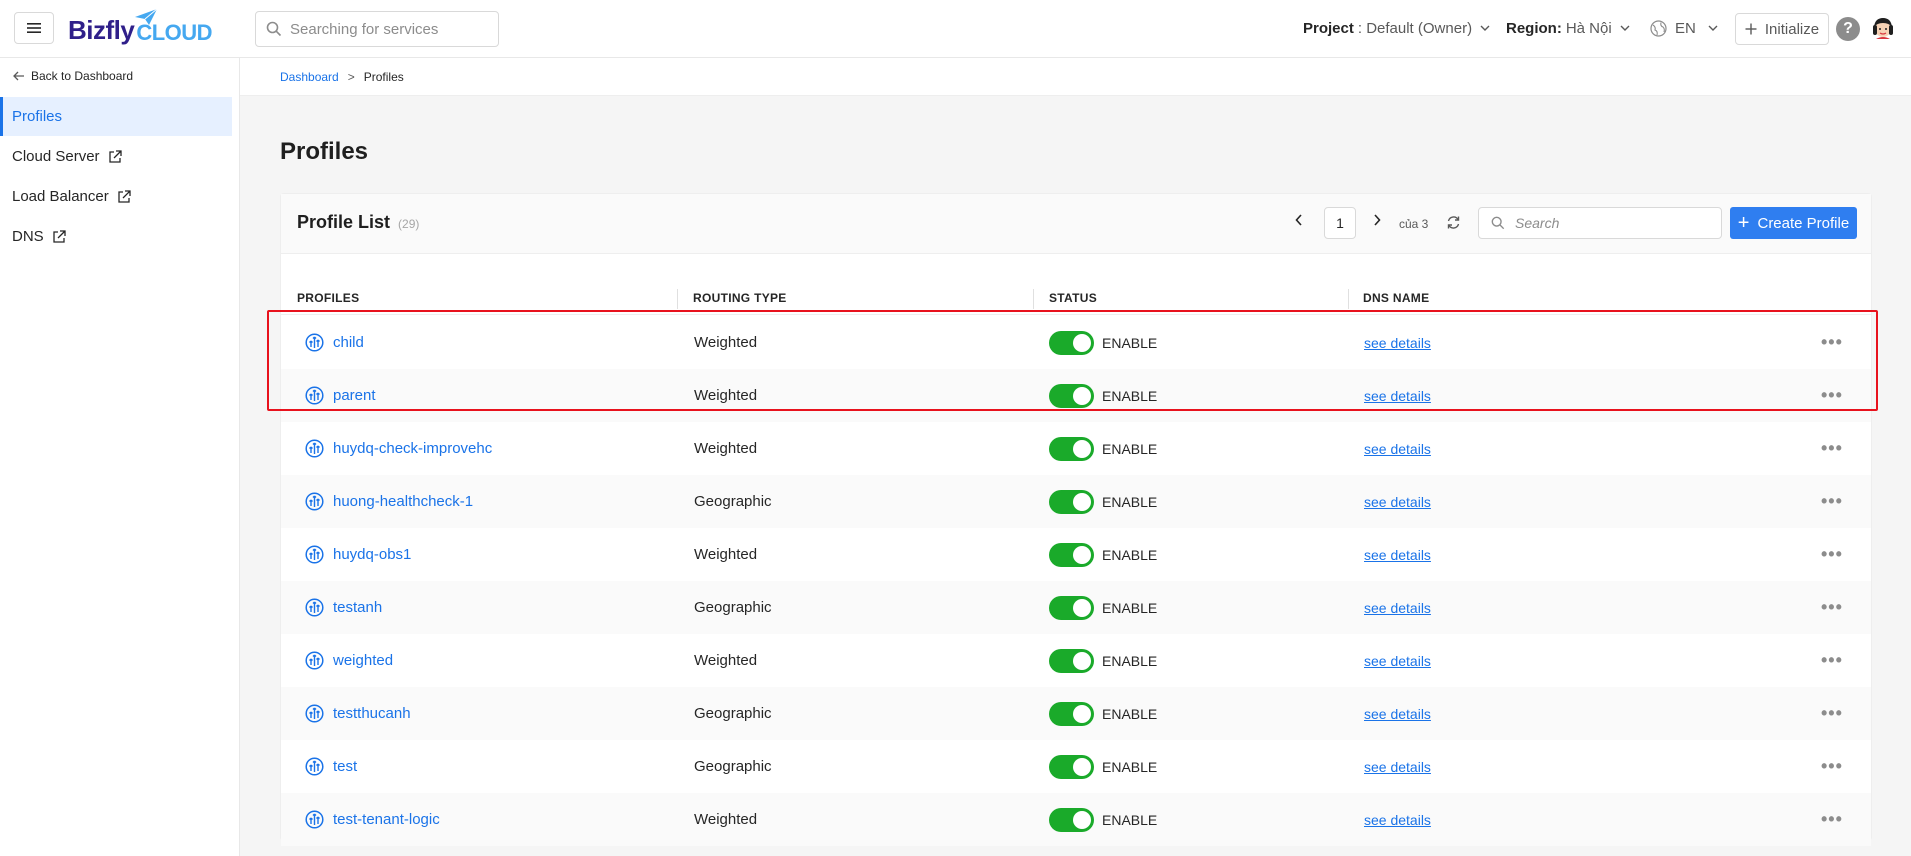 The width and height of the screenshot is (1911, 856). Describe the element at coordinates (403, 501) in the screenshot. I see `profile-name-link: huong-healthcheck-1` at that location.